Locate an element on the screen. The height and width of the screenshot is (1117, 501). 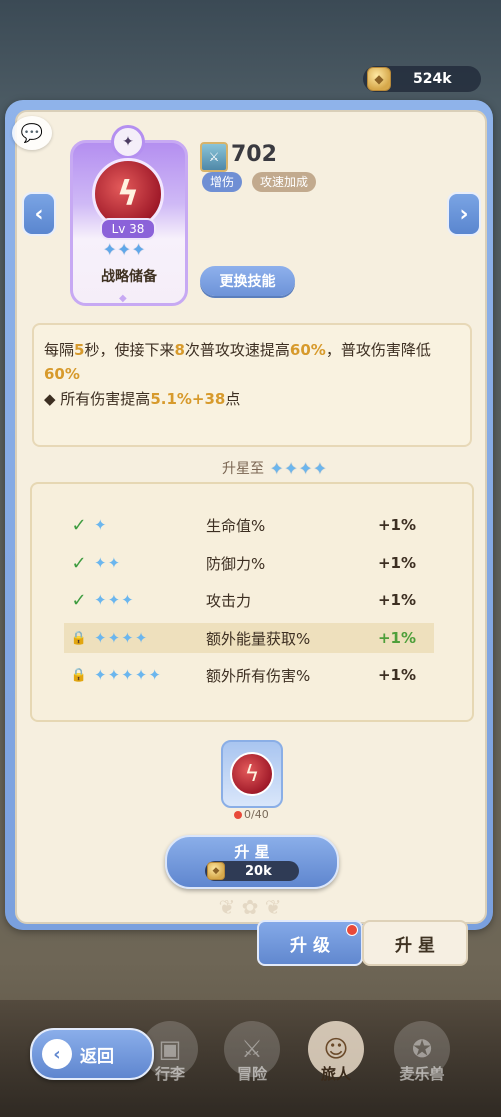
desc-value: + is located at coordinates (198, 399).